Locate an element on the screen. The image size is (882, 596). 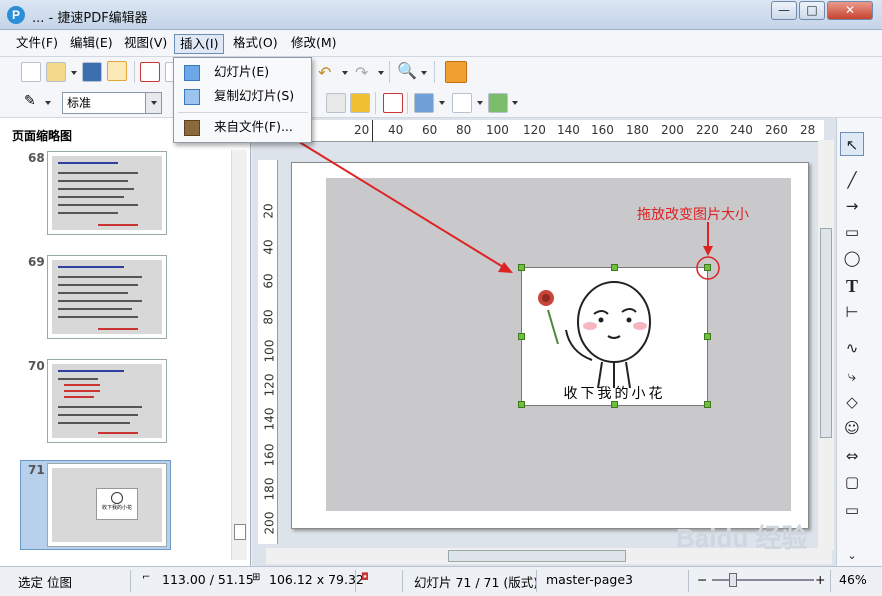
slide-icon is located at coordinates (192, 73).